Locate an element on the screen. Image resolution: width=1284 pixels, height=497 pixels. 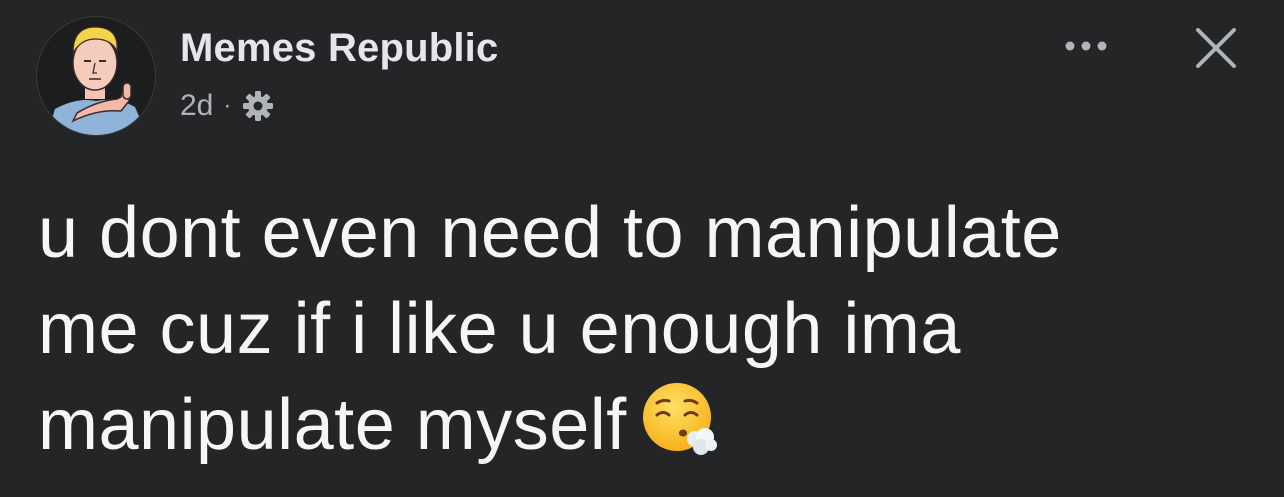
face-exhaling-emoji-icon is located at coordinates (679, 419).